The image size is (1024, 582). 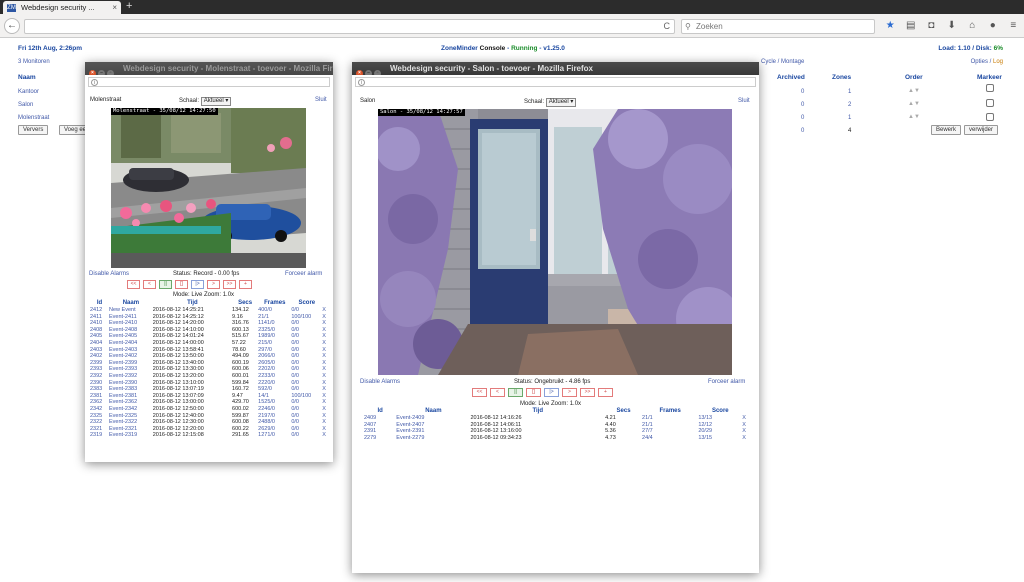 What do you see at coordinates (274, 336) in the screenshot?
I see `event-frames-link: 1989/0` at bounding box center [274, 336].